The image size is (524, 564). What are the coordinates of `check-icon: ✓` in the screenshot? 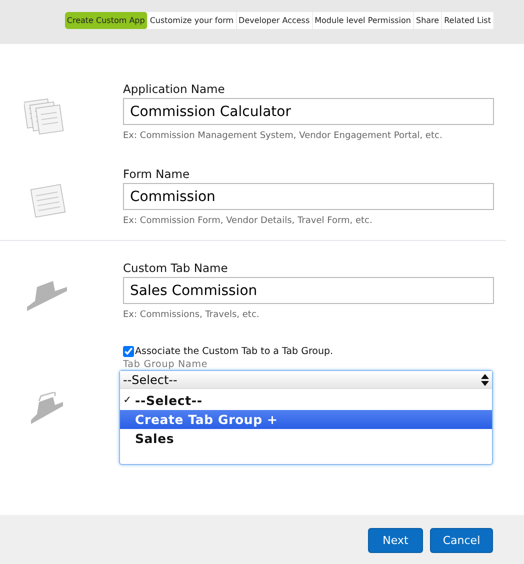 It's located at (127, 400).